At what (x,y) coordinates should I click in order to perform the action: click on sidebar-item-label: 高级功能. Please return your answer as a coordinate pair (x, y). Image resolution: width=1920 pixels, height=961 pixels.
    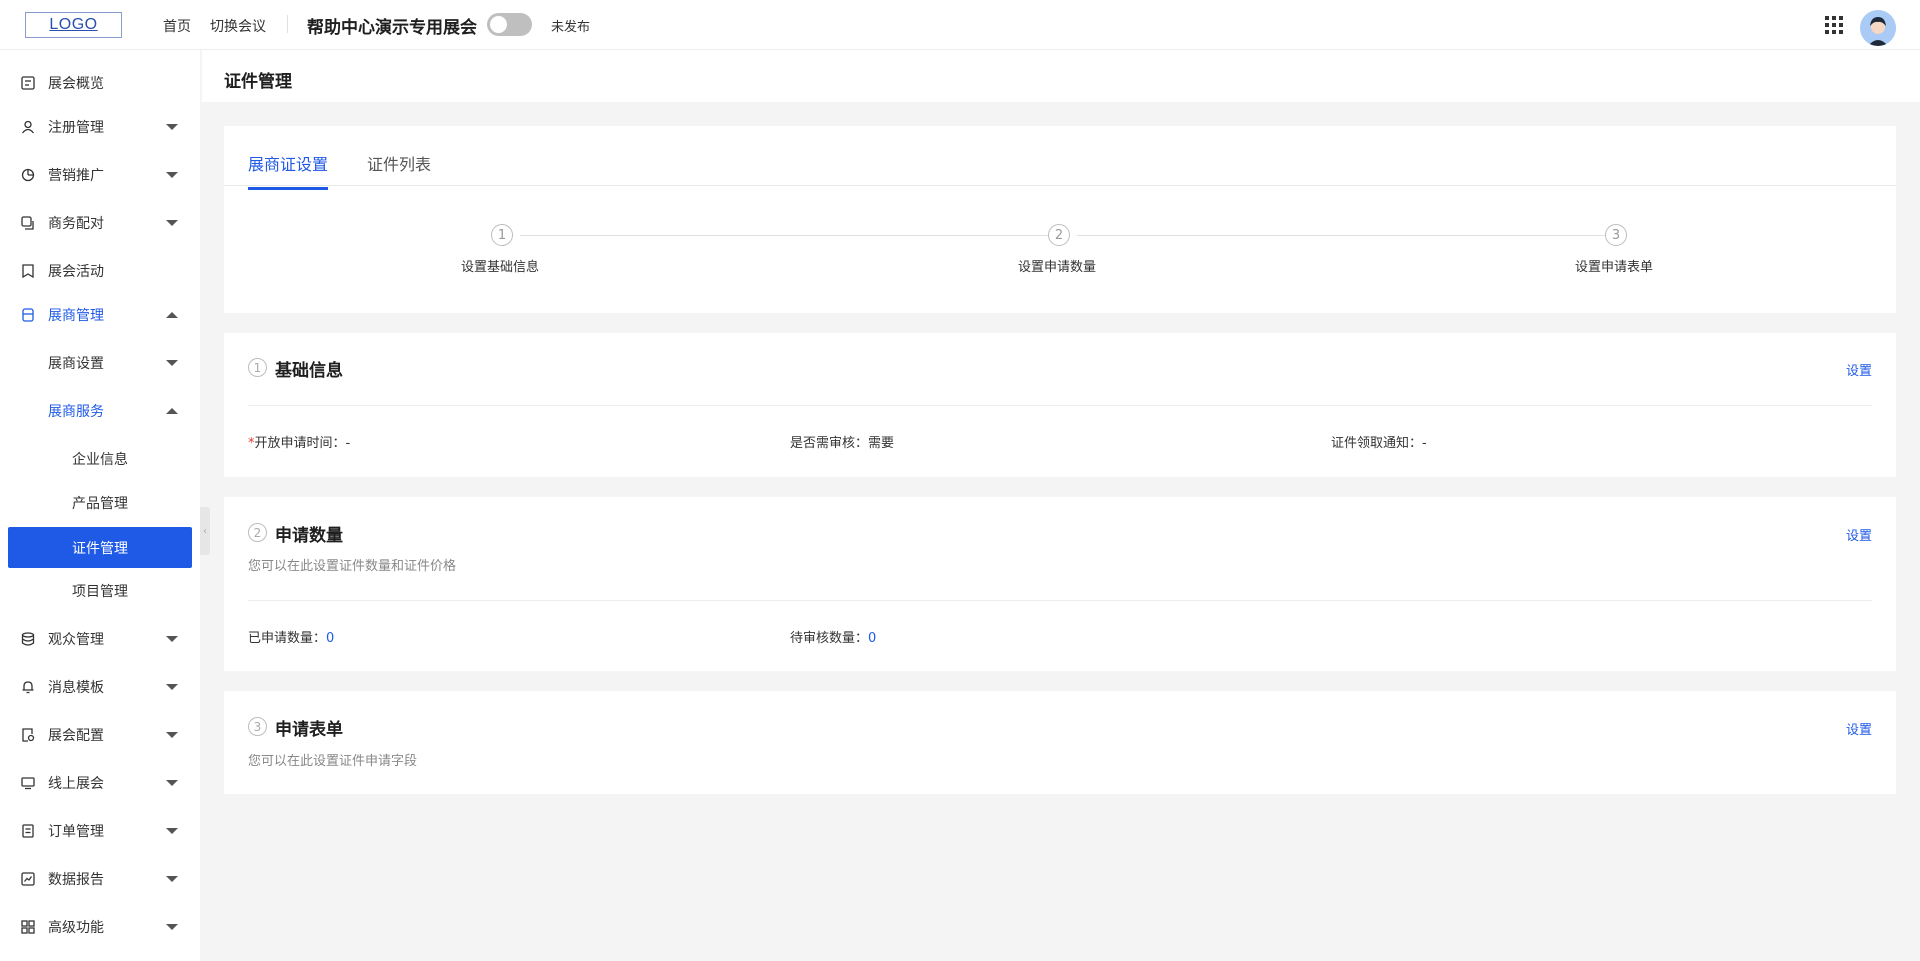
    Looking at the image, I should click on (76, 928).